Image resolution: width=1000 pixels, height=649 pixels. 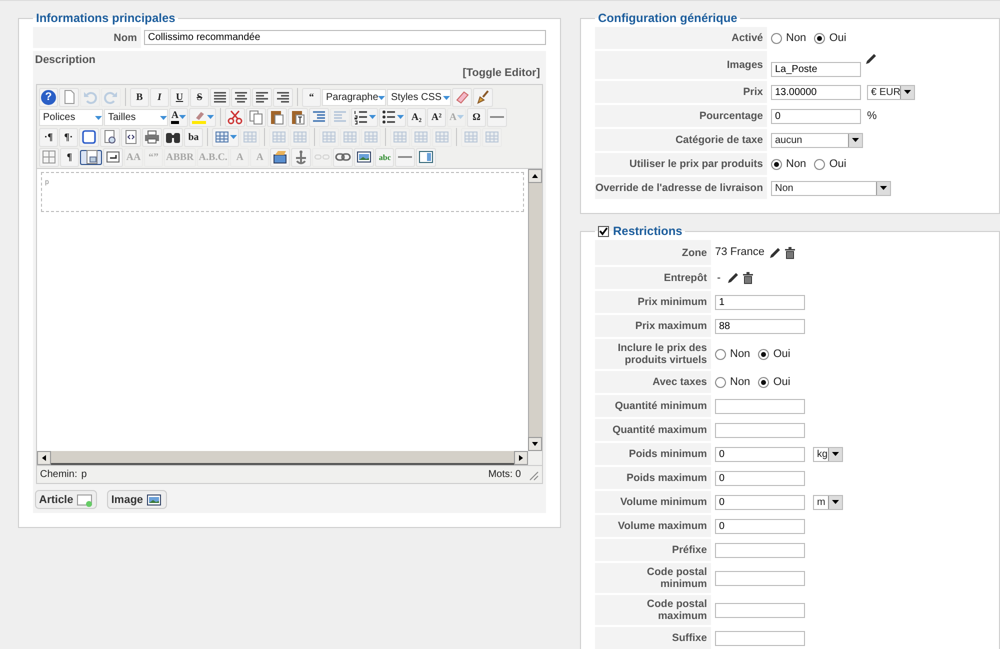 What do you see at coordinates (535, 176) in the screenshot?
I see `up-arrow-icon` at bounding box center [535, 176].